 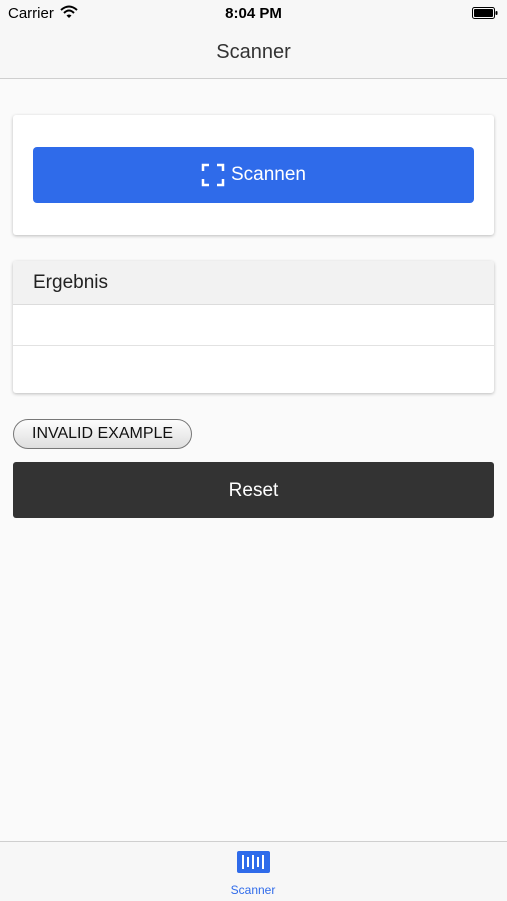 What do you see at coordinates (253, 283) in the screenshot?
I see `result-header: Ergebnis` at bounding box center [253, 283].